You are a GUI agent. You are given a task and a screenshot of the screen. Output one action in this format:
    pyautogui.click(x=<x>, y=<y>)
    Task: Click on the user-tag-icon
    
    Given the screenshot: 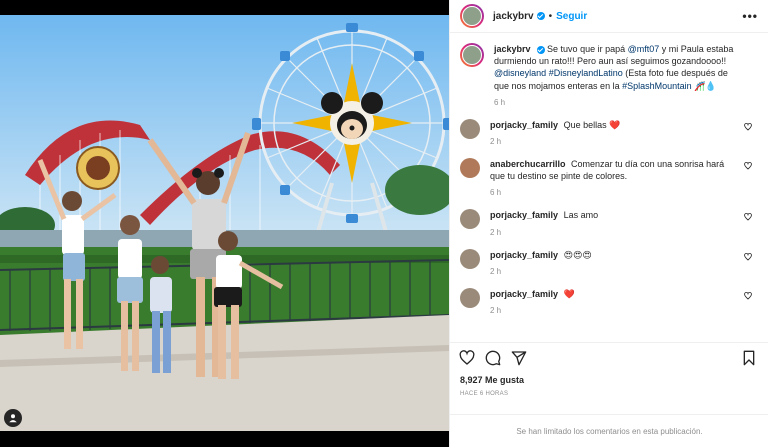 What is the action you would take?
    pyautogui.click(x=13, y=418)
    